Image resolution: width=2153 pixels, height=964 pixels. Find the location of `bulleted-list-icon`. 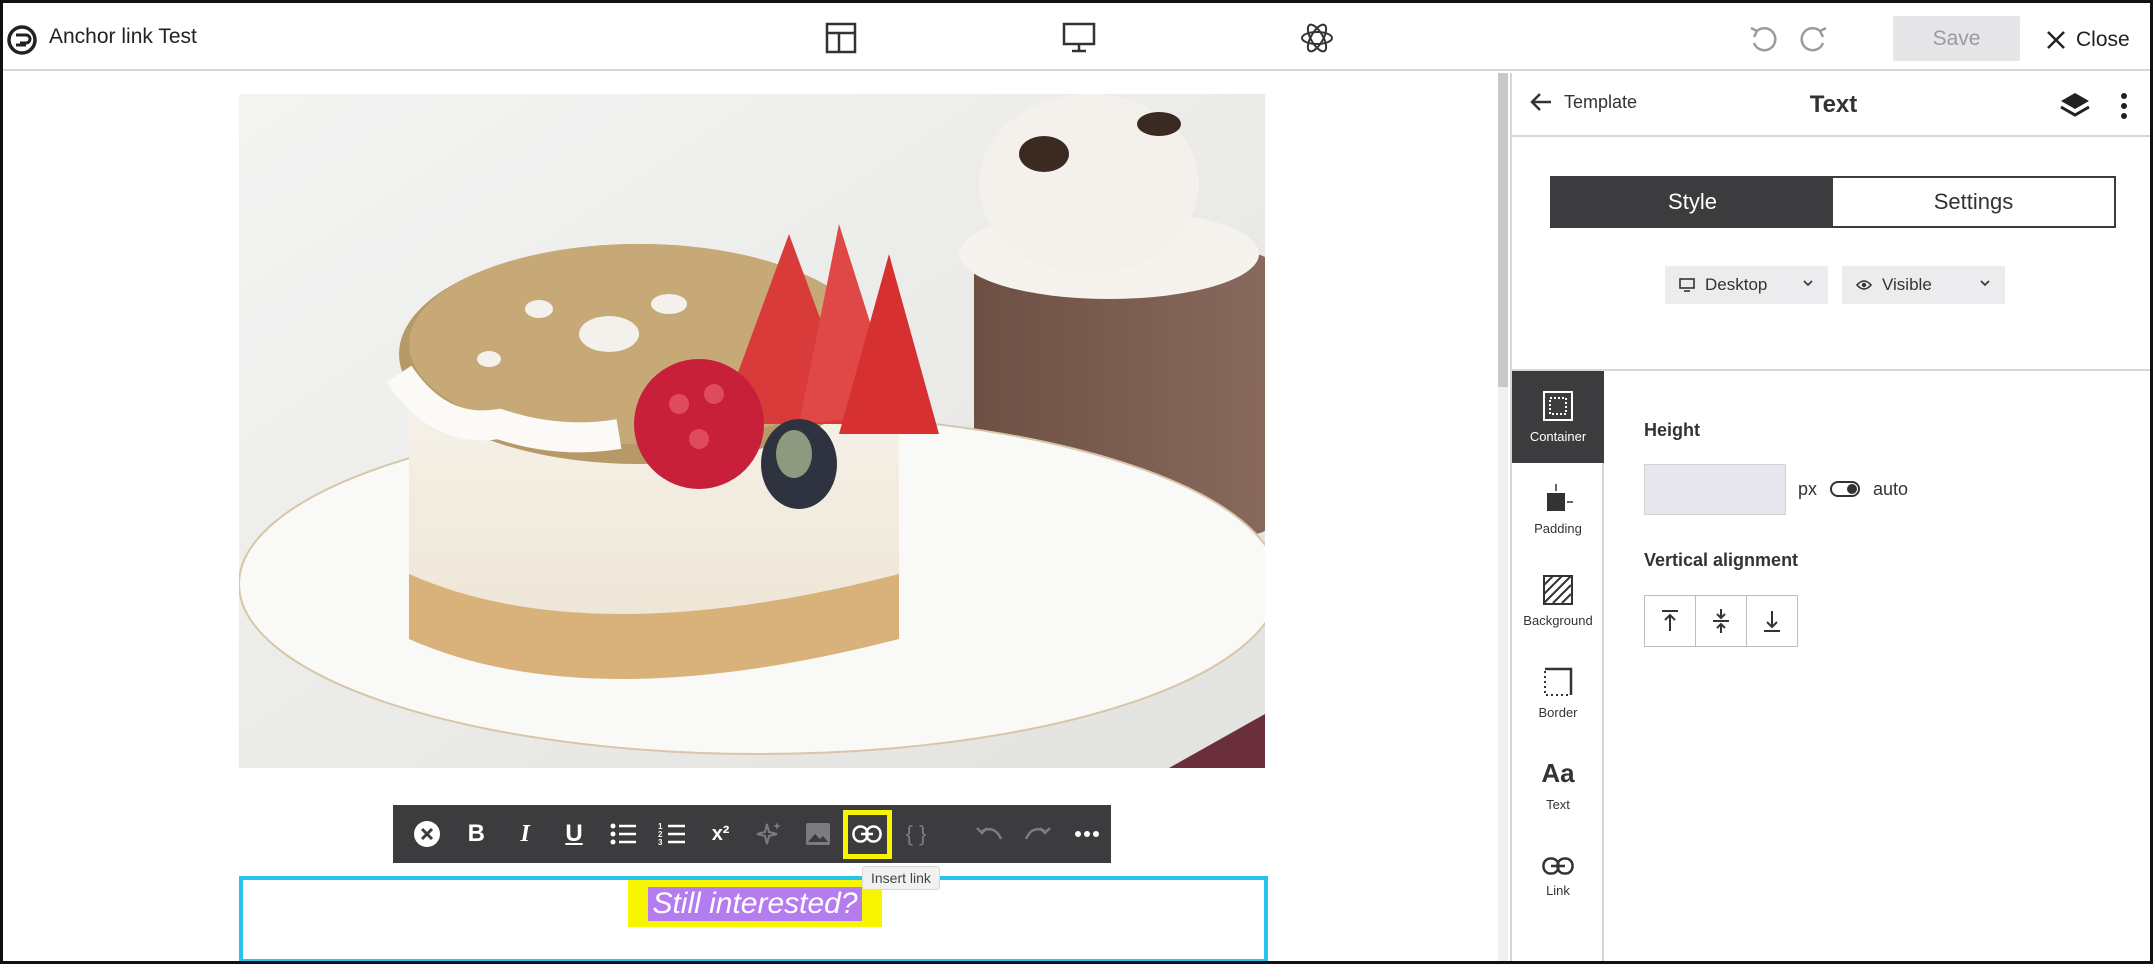

bulleted-list-icon is located at coordinates (623, 834).